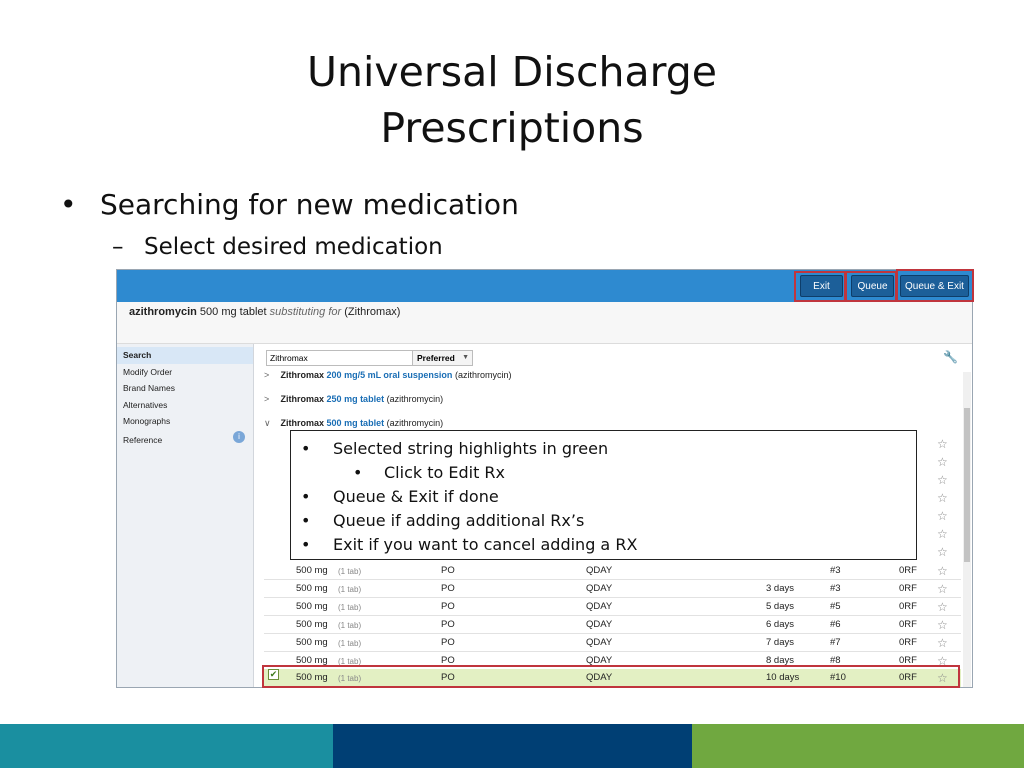  I want to click on callout-line: Selected string highlights in green, so click(471, 448).